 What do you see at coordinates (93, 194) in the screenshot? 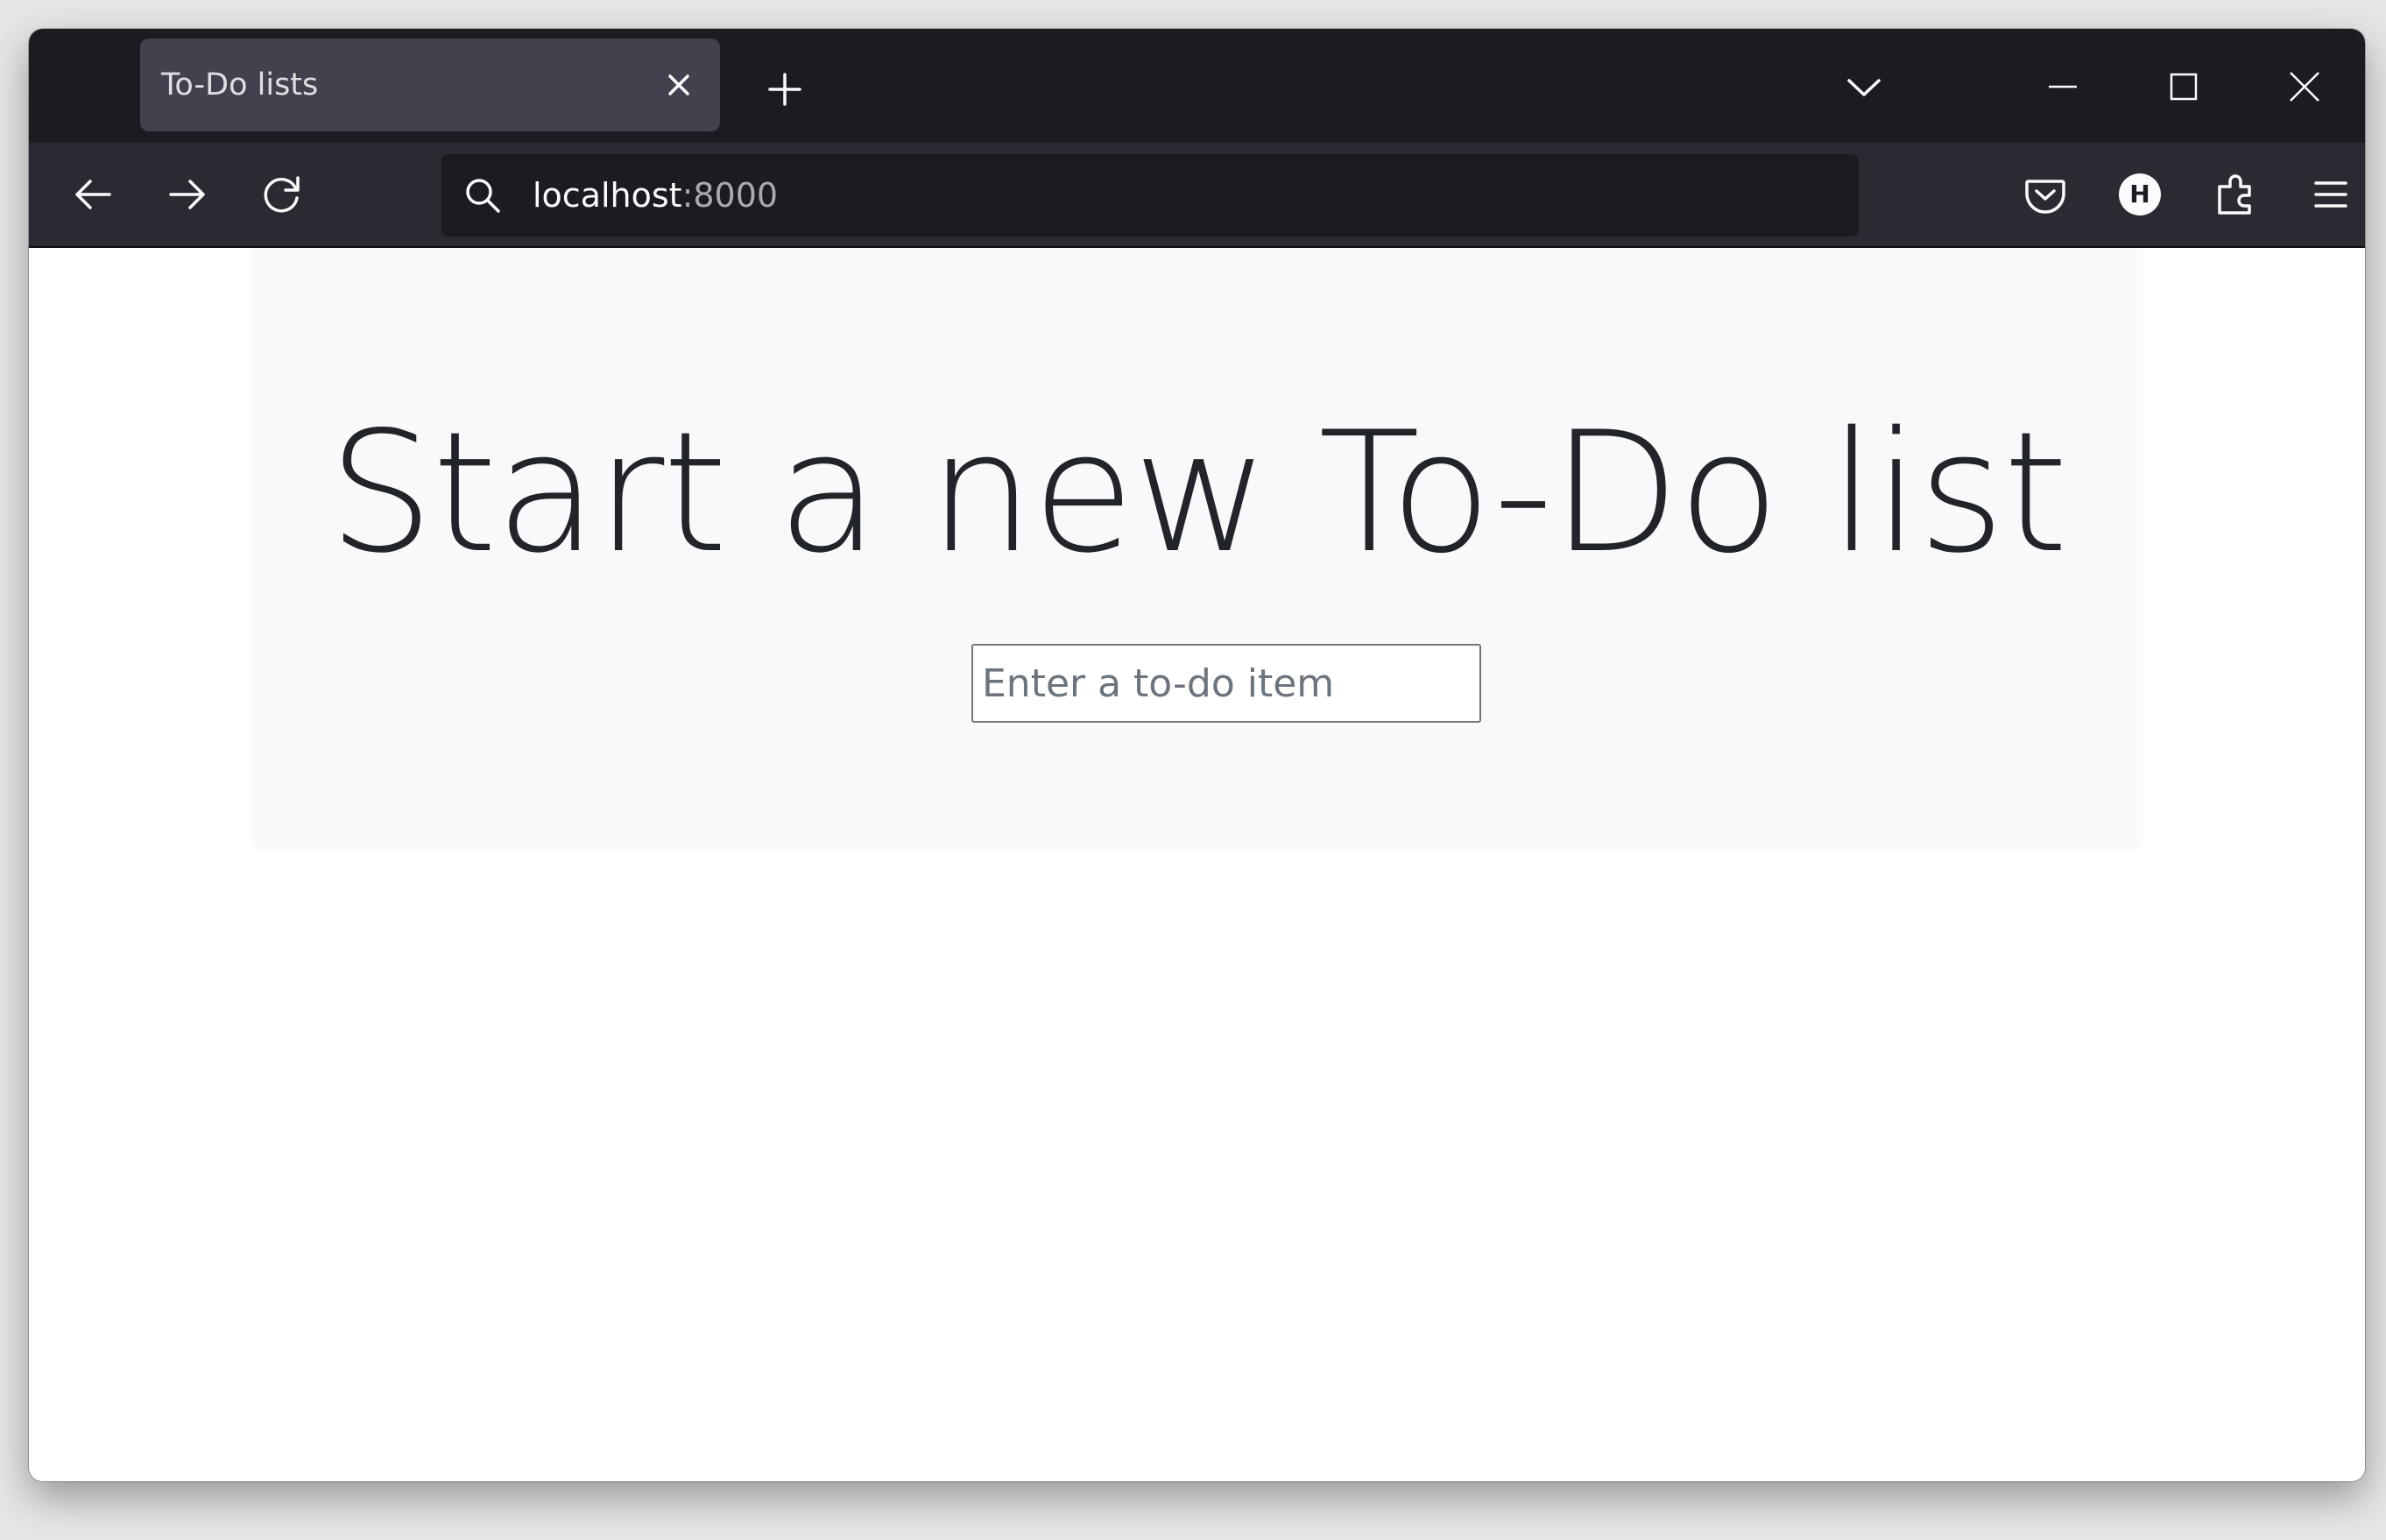
I see `arrow-left-icon` at bounding box center [93, 194].